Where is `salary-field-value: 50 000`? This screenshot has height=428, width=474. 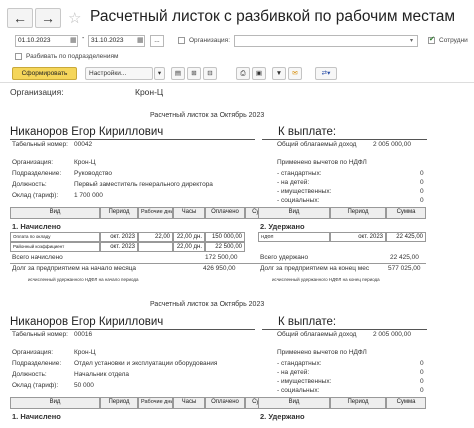 salary-field-value: 50 000 is located at coordinates (84, 385).